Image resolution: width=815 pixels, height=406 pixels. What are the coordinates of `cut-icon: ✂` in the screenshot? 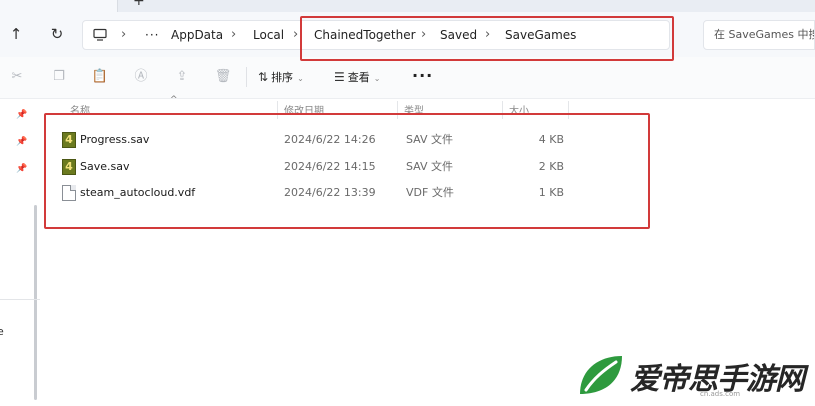 It's located at (17, 77).